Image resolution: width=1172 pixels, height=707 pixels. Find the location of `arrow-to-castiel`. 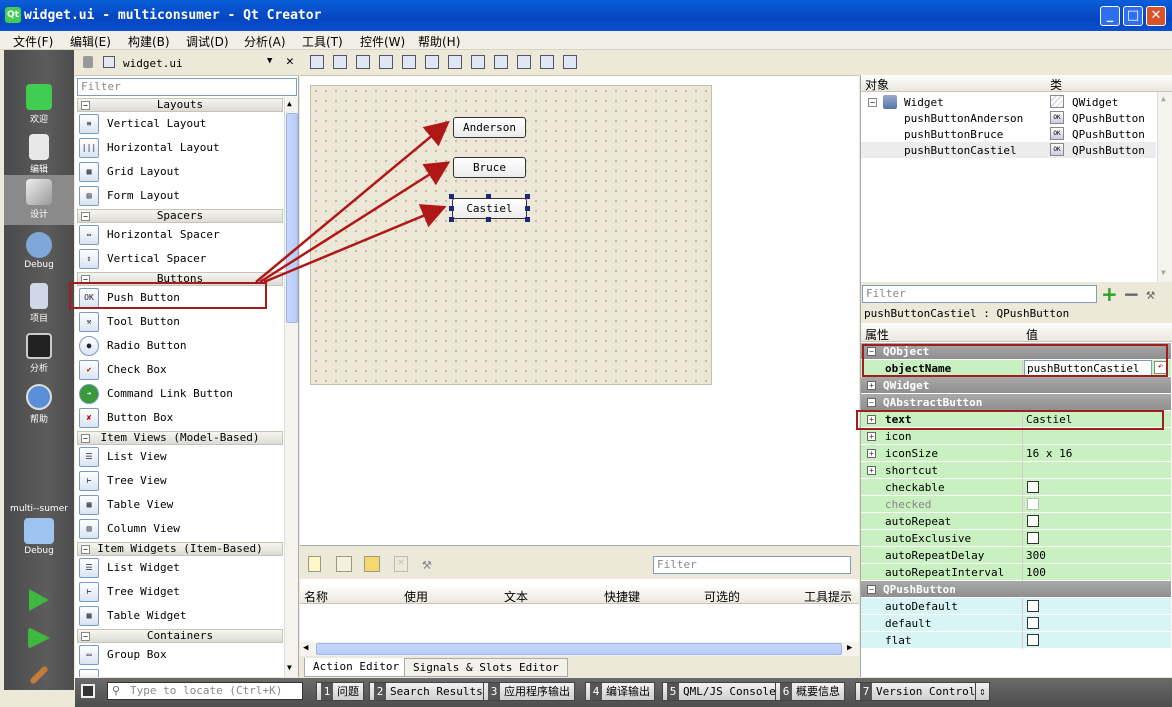

arrow-to-castiel is located at coordinates (355, 244).